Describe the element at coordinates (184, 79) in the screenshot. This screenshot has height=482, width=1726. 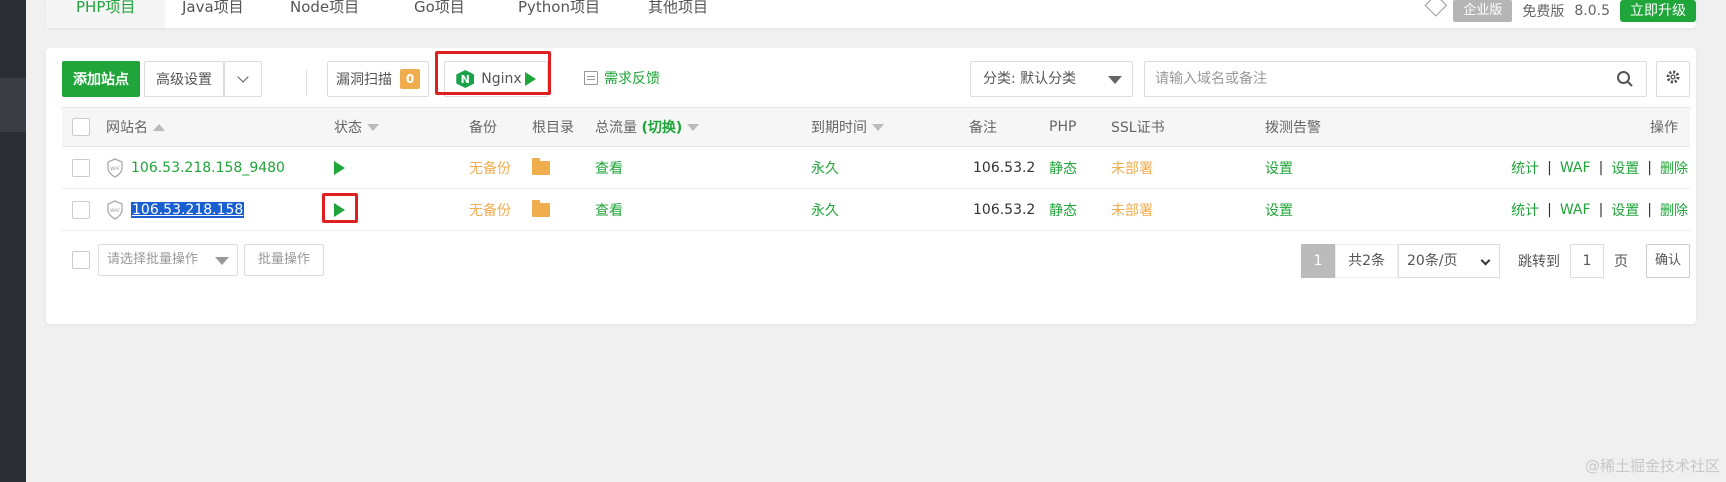
I see `advanced-settings-button: 高级设置` at that location.